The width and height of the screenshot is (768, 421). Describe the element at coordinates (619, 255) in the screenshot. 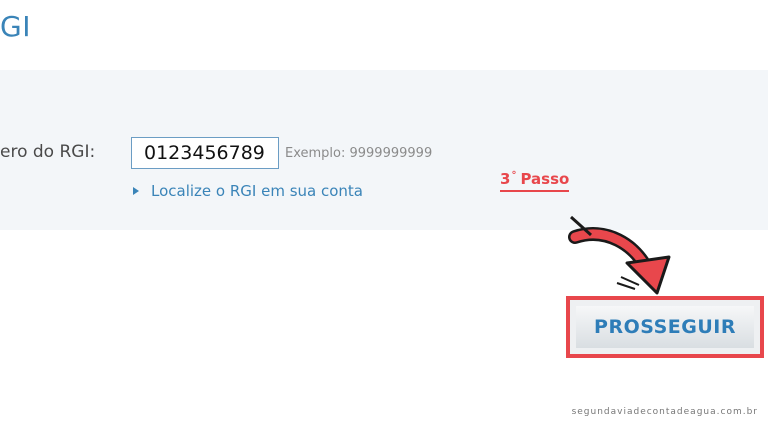

I see `curved-arrow-icon` at that location.